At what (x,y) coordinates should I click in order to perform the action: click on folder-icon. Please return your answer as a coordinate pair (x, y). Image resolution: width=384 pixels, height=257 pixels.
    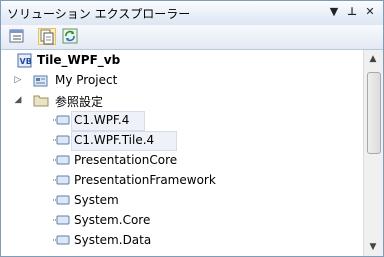
    Looking at the image, I should click on (41, 101).